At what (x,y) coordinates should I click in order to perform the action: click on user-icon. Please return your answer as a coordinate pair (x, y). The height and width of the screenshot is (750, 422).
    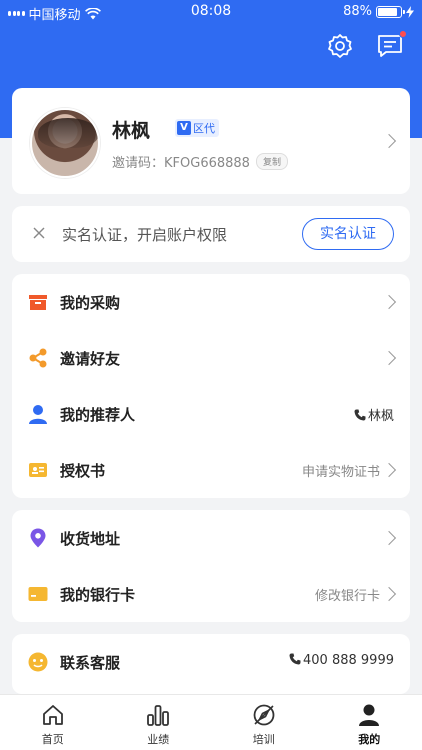
    Looking at the image, I should click on (369, 715).